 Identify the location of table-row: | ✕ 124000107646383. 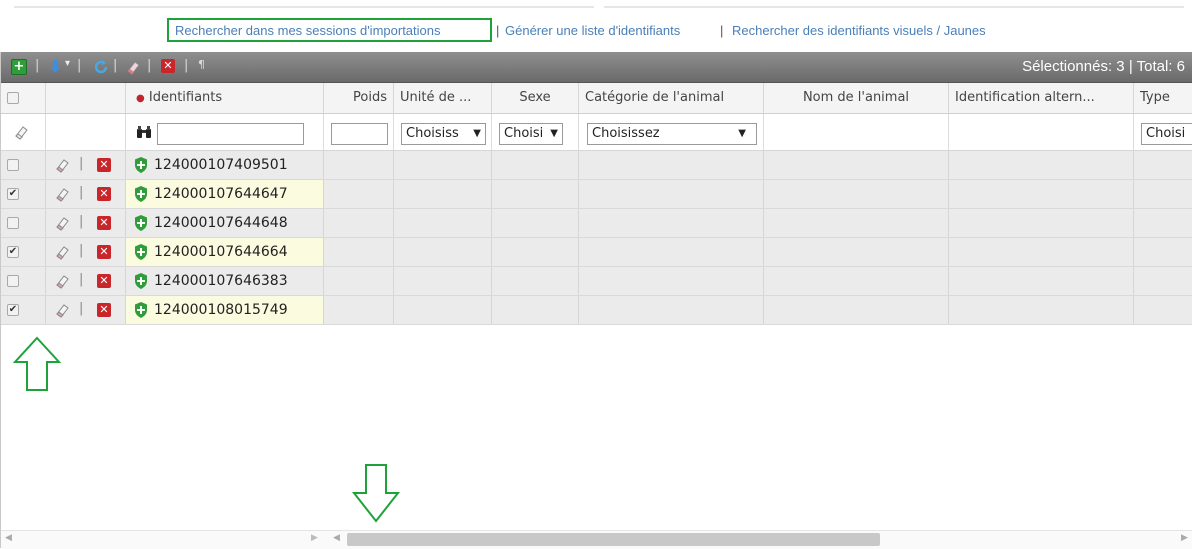
(596, 281).